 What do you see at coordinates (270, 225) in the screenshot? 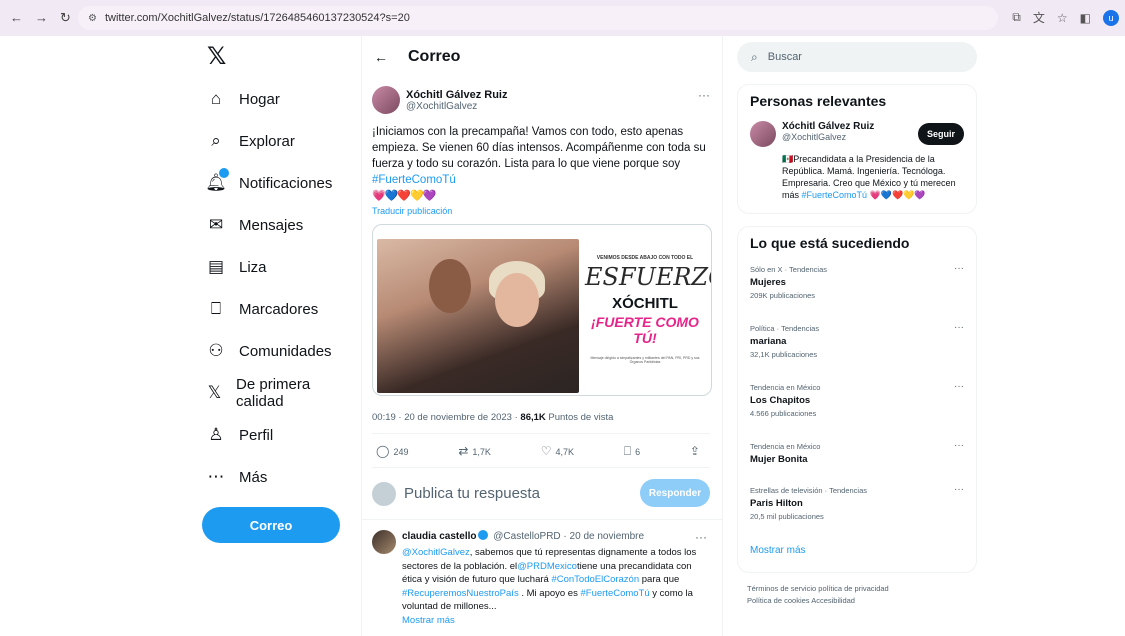
I see `nav-messages: ✉ Mensajes` at bounding box center [270, 225].